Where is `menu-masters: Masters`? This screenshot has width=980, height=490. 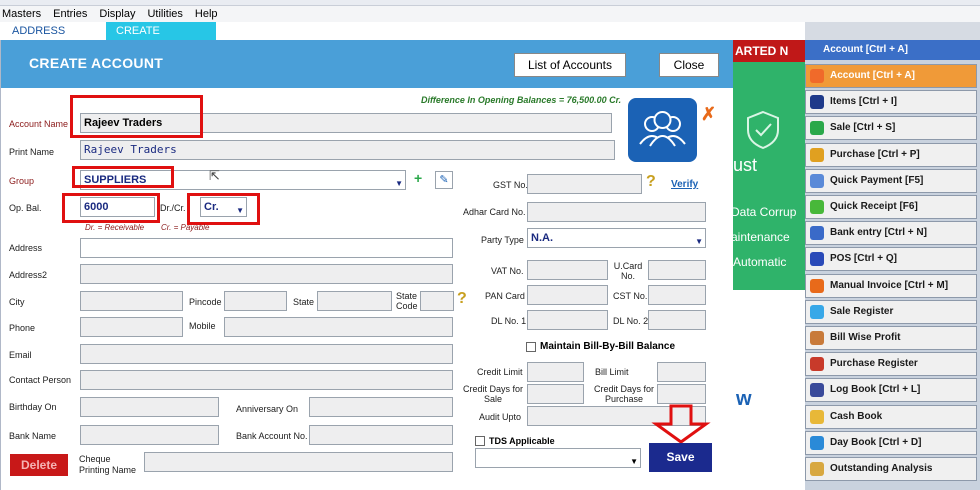
menu-masters: Masters is located at coordinates (21, 14).